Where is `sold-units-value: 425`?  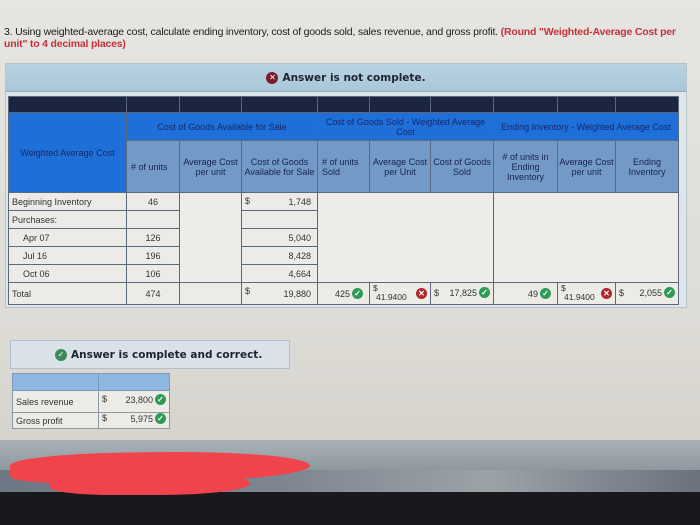
sold-units-value: 425 is located at coordinates (342, 293).